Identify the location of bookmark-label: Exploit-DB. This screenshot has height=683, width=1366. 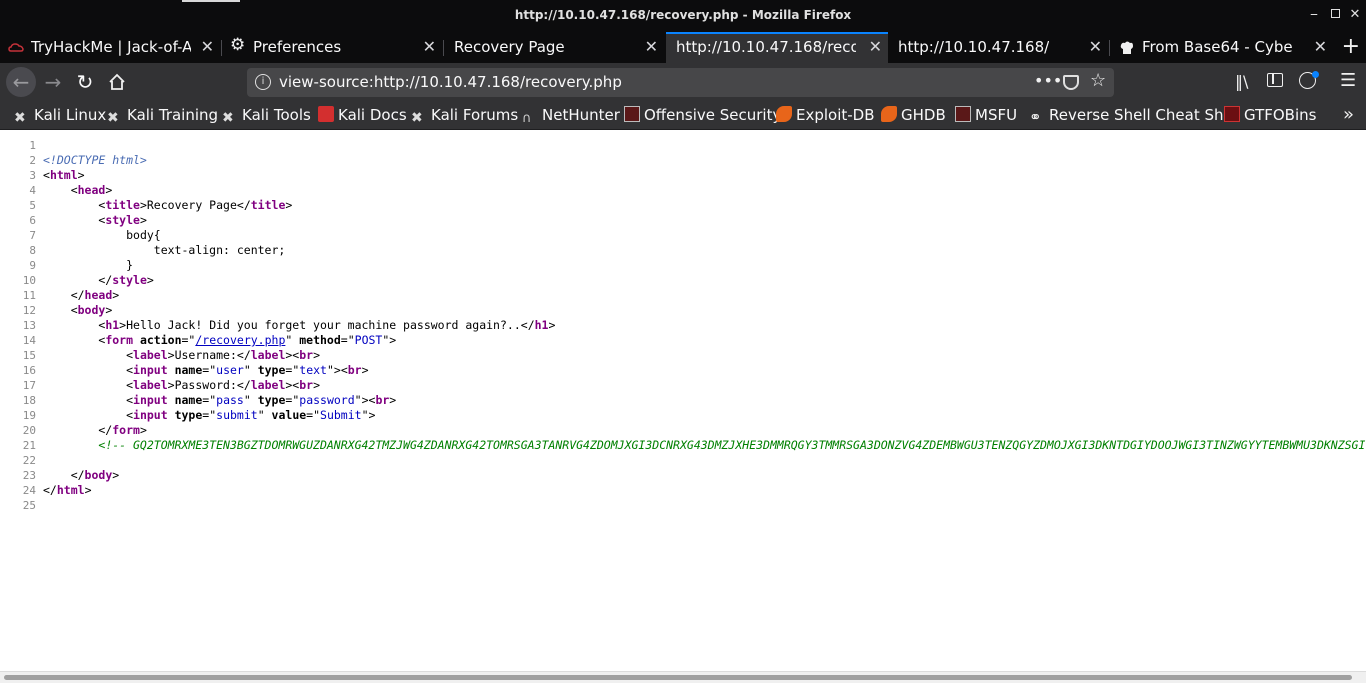
(835, 115).